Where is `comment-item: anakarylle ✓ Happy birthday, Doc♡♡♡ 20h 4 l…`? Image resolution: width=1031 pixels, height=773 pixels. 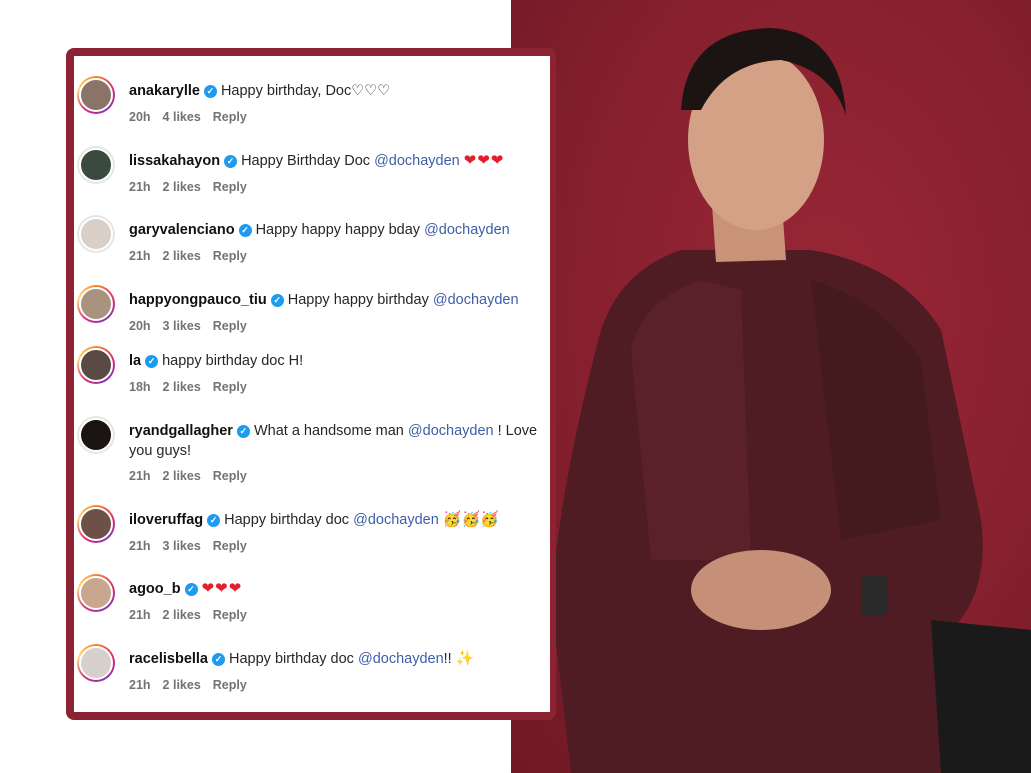
comment-item: anakarylle ✓ Happy birthday, Doc♡♡♡ 20h 4 l… is located at coordinates (312, 106).